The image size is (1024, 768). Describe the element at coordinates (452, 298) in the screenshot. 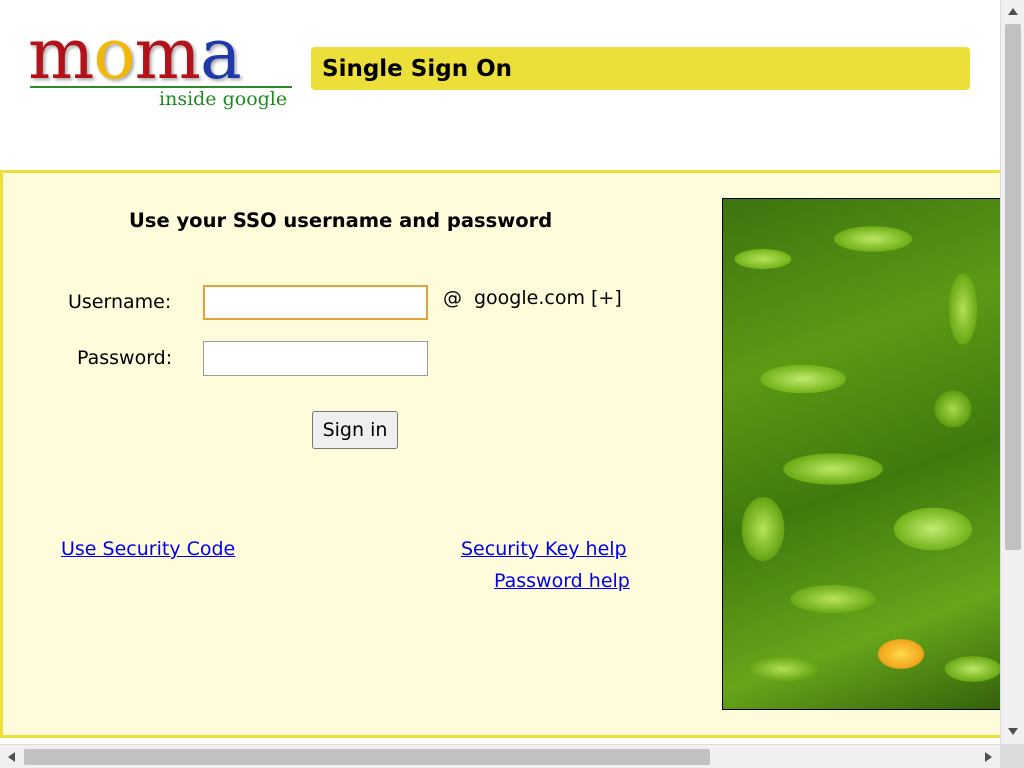

I see `at-sign: @` at that location.